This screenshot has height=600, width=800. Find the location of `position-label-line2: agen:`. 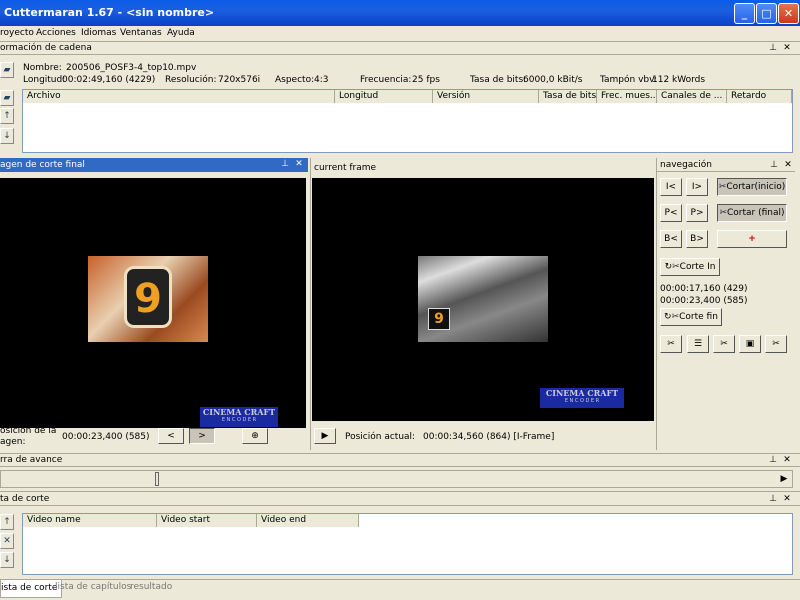

position-label-line2: agen: is located at coordinates (13, 442).